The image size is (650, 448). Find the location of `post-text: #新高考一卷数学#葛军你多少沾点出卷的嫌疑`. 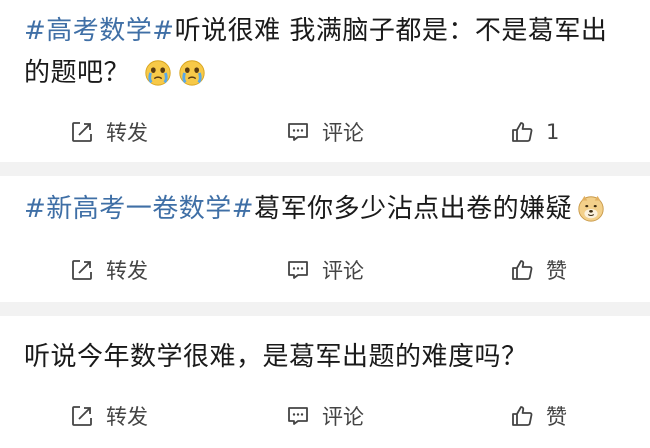

post-text: #新高考一卷数学#葛军你多少沾点出卷的嫌疑 is located at coordinates (325, 209).